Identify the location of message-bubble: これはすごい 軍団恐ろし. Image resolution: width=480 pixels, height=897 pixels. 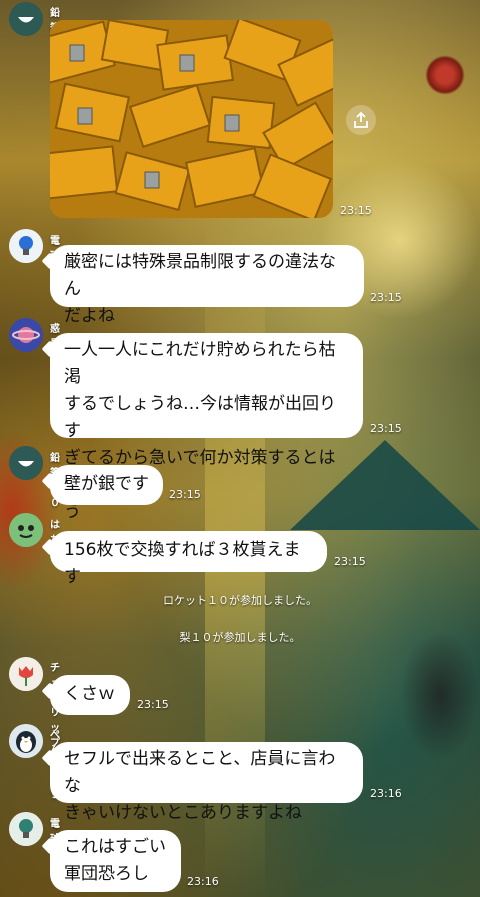
(111, 861).